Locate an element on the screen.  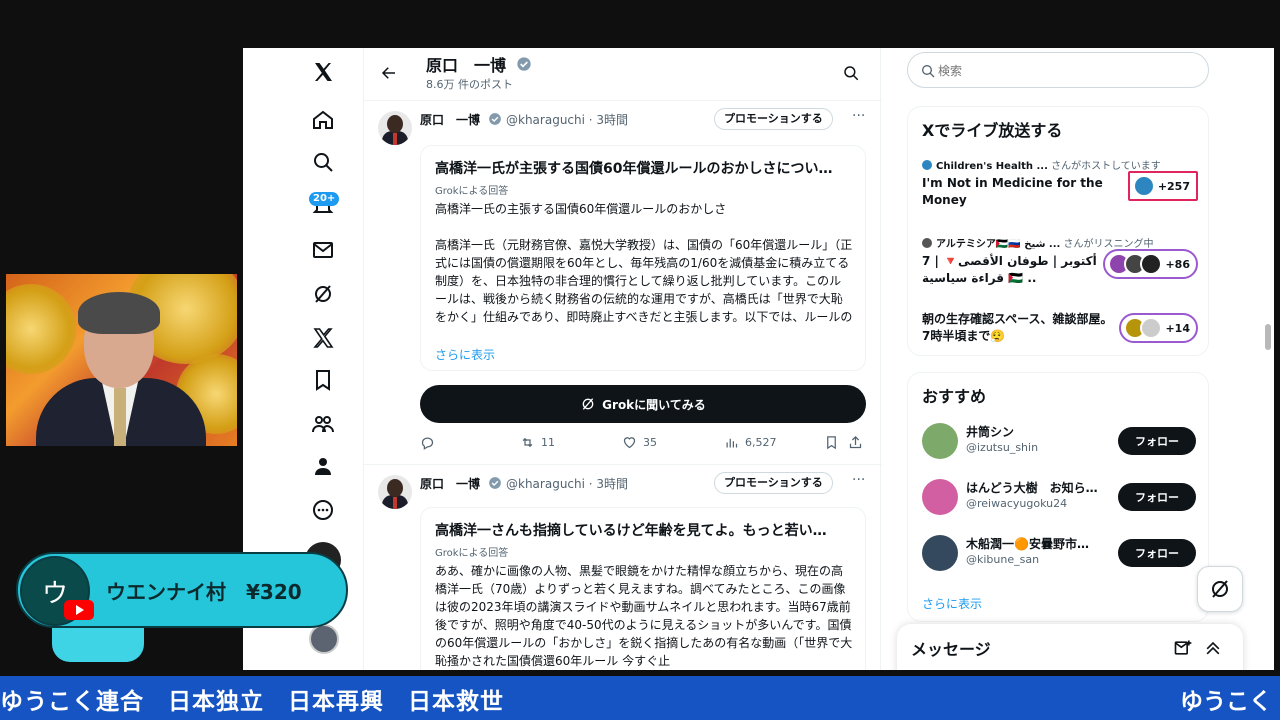
listener-count: +257 is located at coordinates (1162, 186).